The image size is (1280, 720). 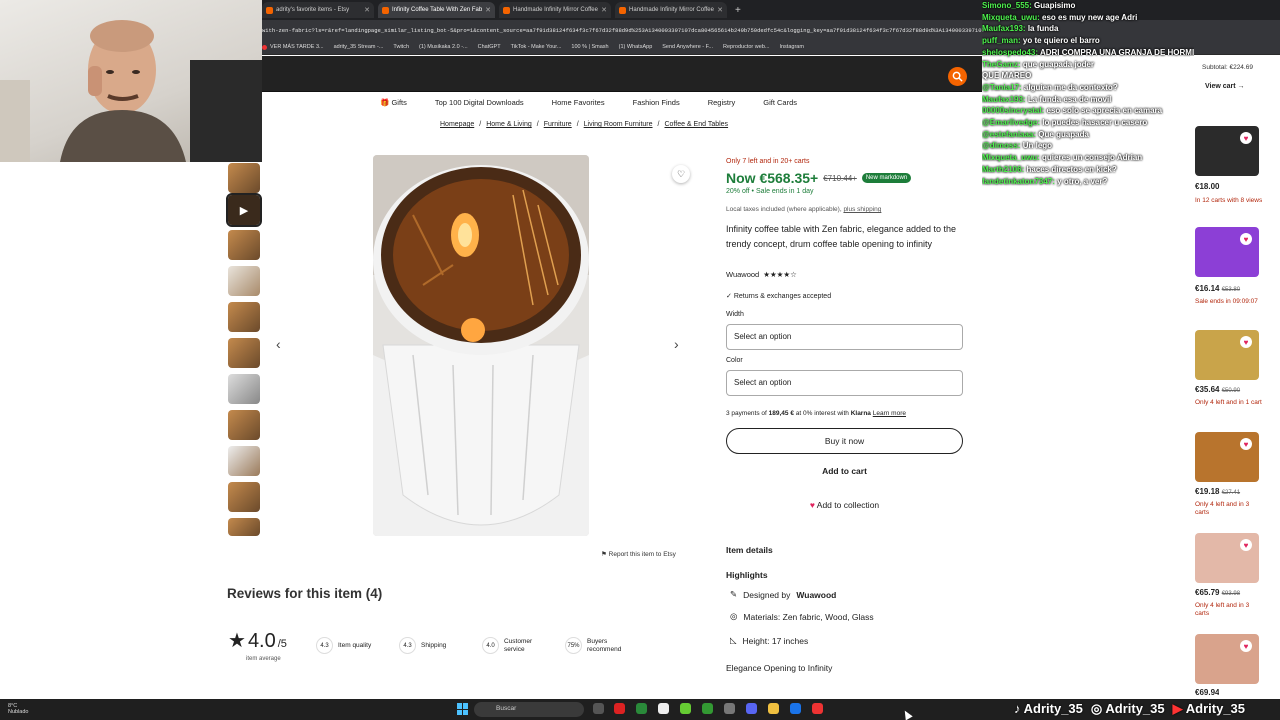 What do you see at coordinates (457, 124) in the screenshot?
I see `breadcrumb-link: Homepage` at bounding box center [457, 124].